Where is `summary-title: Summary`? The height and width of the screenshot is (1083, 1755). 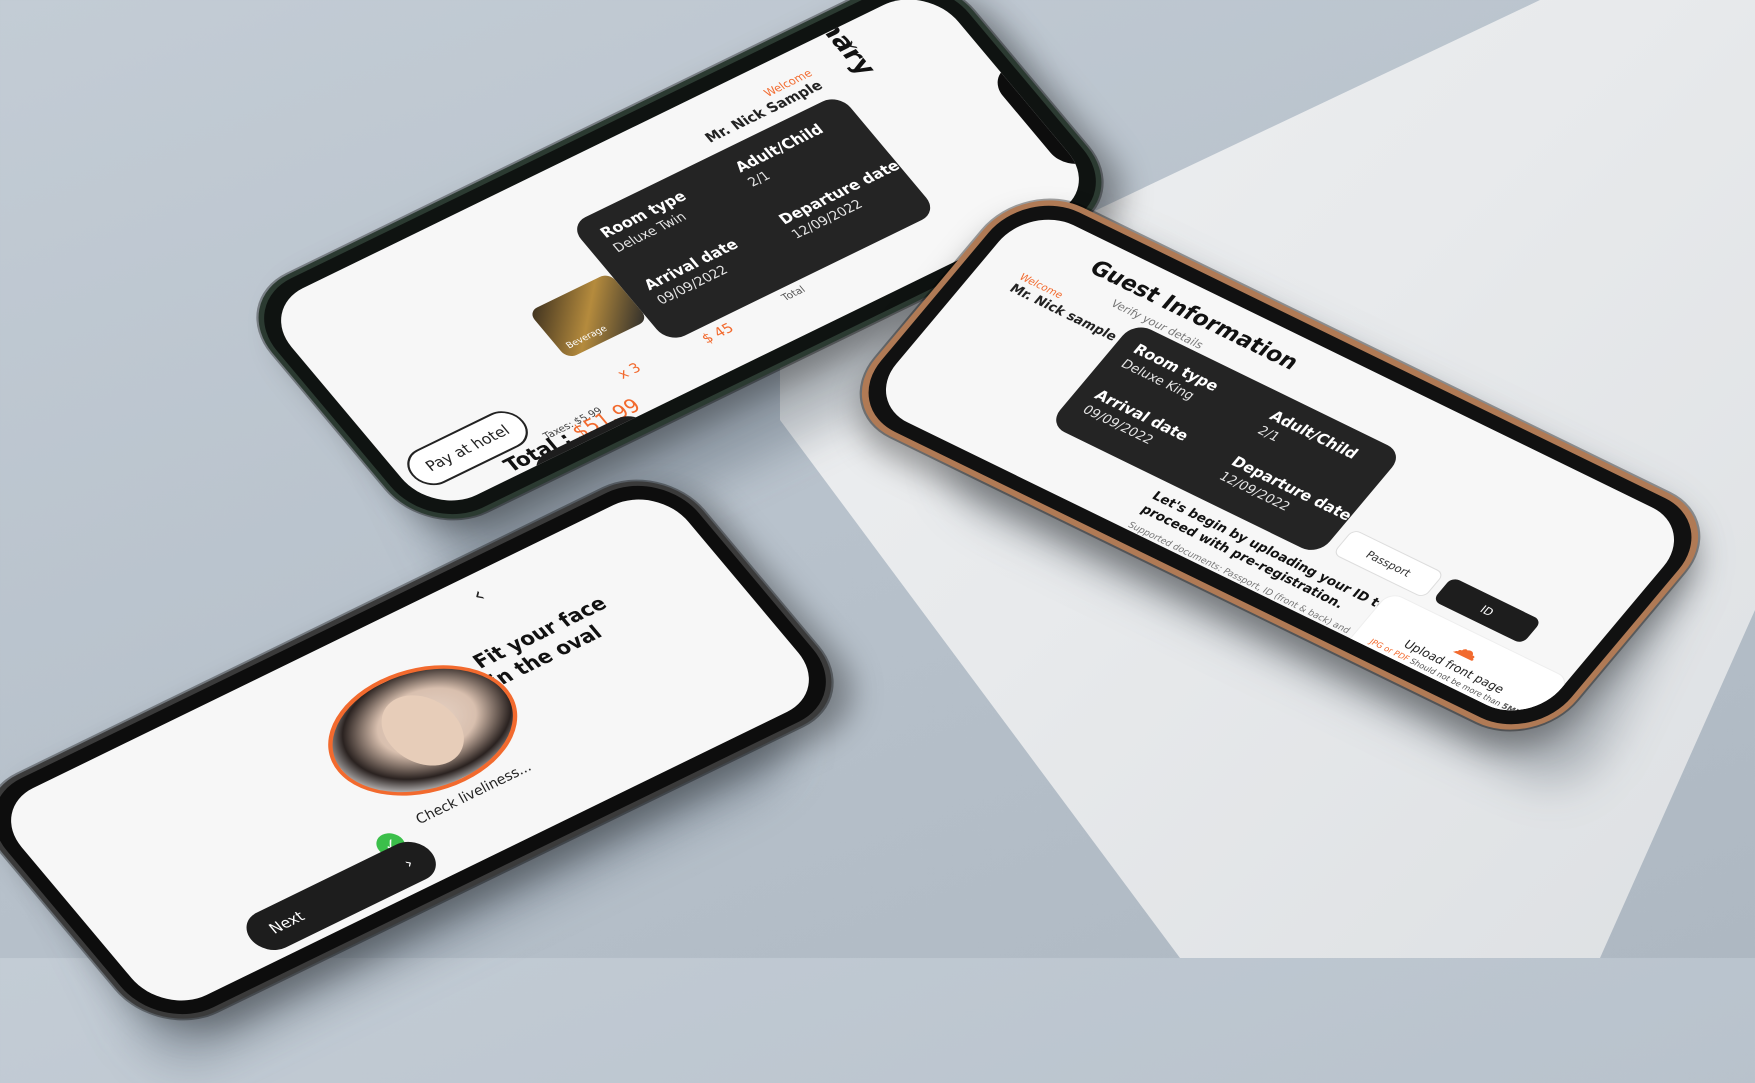
summary-title: Summary is located at coordinates (823, 40).